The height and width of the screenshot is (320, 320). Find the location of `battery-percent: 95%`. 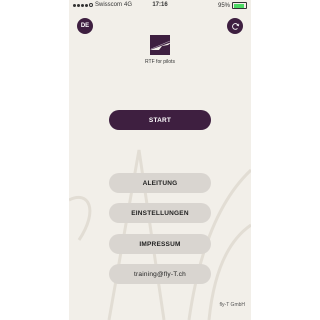

battery-percent: 95% is located at coordinates (223, 5).